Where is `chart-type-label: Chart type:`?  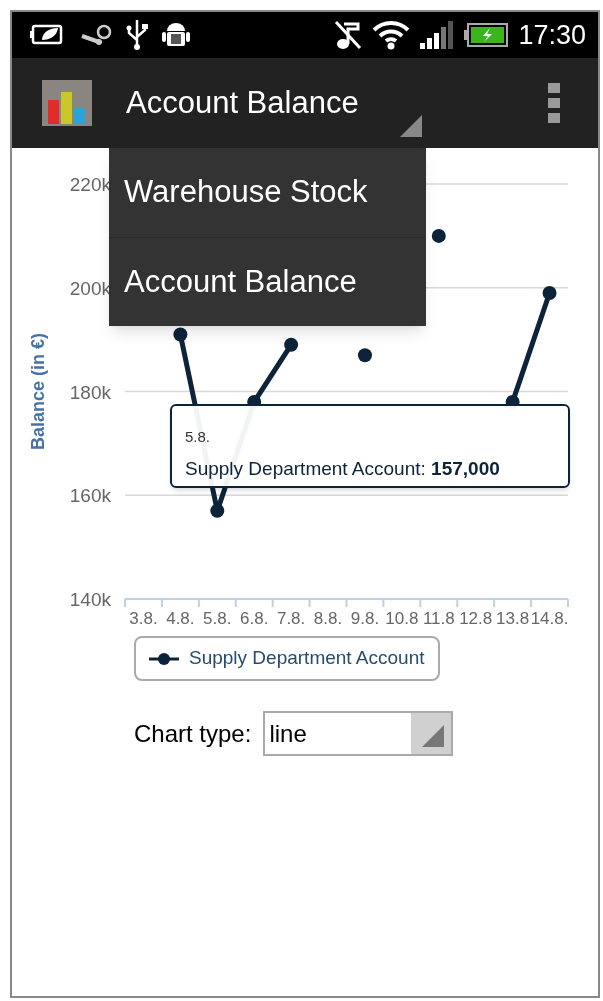
chart-type-label: Chart type: is located at coordinates (193, 733).